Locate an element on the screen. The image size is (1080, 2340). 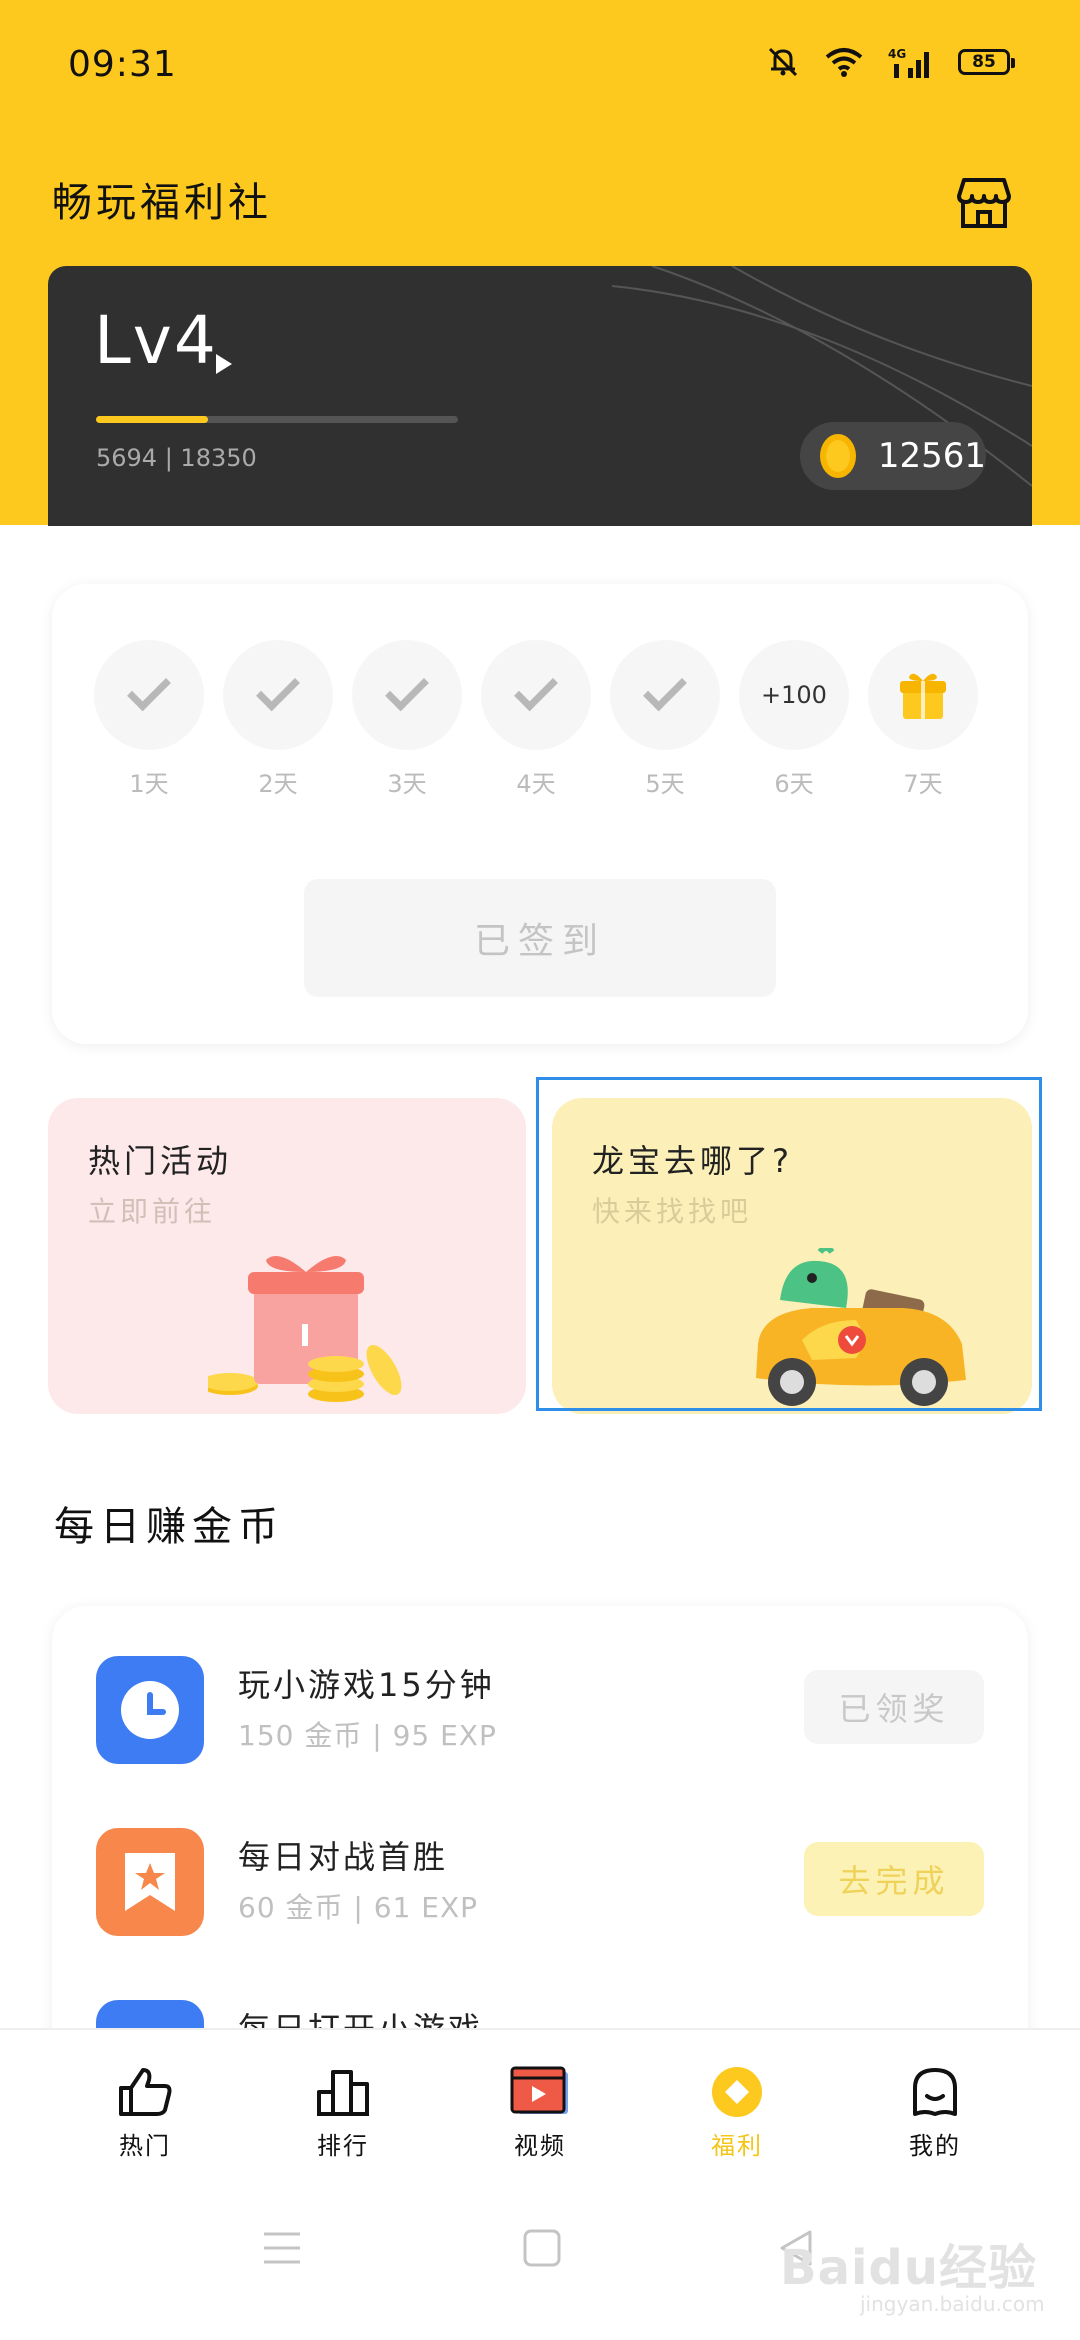
bonus-amount: +100 is located at coordinates (794, 695).